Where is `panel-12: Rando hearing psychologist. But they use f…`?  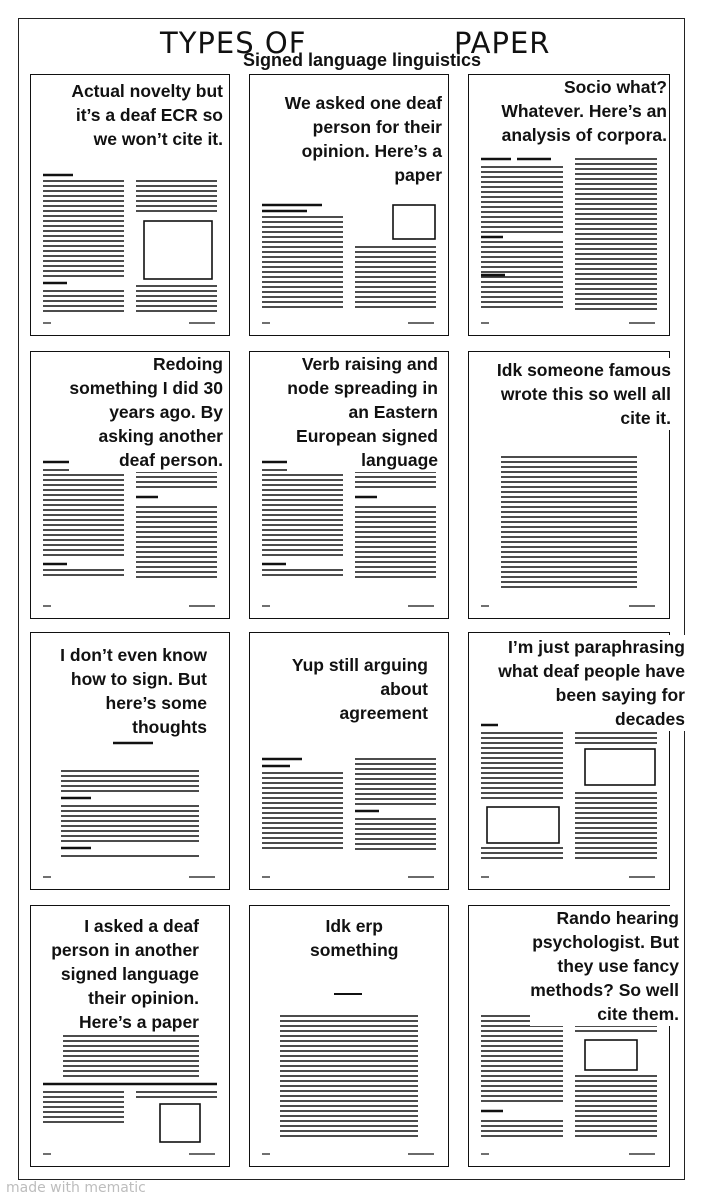
panel-12: Rando hearing psychologist. But they use f… is located at coordinates (573, 1036).